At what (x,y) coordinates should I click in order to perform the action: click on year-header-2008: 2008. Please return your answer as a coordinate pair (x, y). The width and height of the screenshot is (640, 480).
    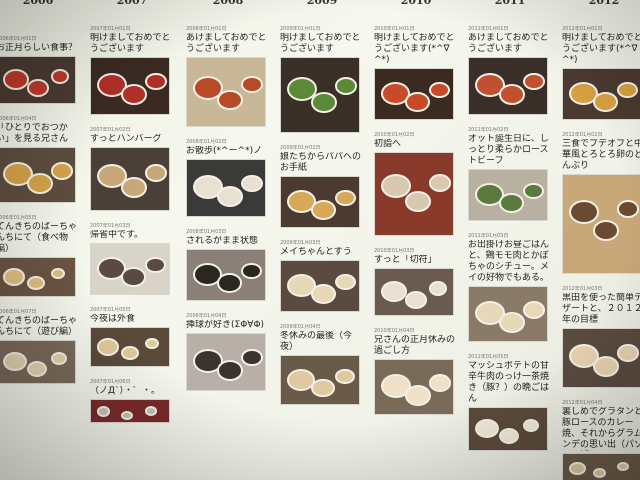
    Looking at the image, I should click on (228, 5).